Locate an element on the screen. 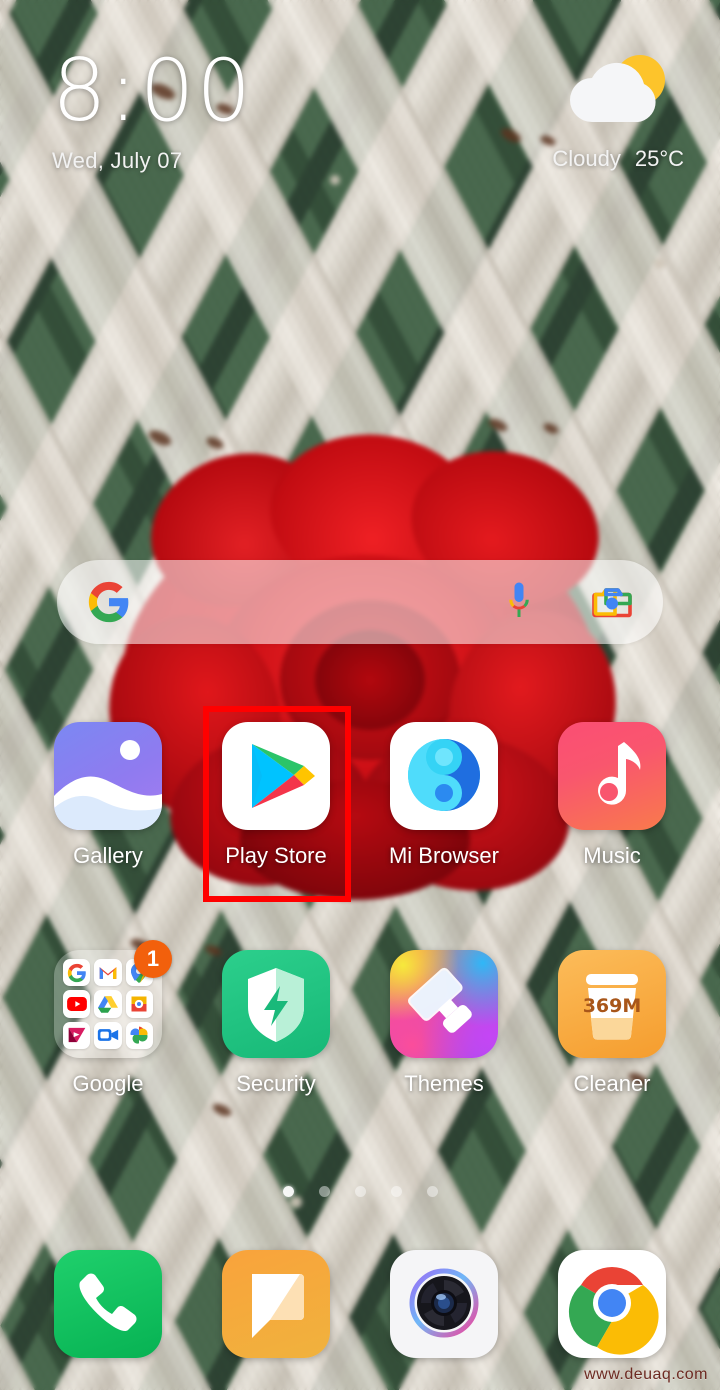 The width and height of the screenshot is (720, 1390). cleaner-trash-icon: 369M is located at coordinates (612, 1004).